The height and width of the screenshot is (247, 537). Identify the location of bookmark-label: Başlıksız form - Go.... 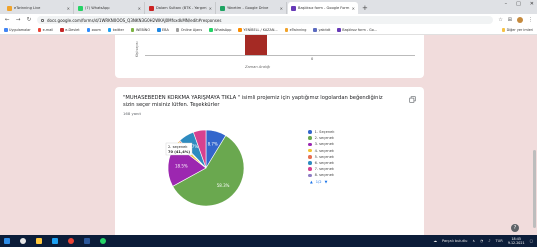
(360, 30).